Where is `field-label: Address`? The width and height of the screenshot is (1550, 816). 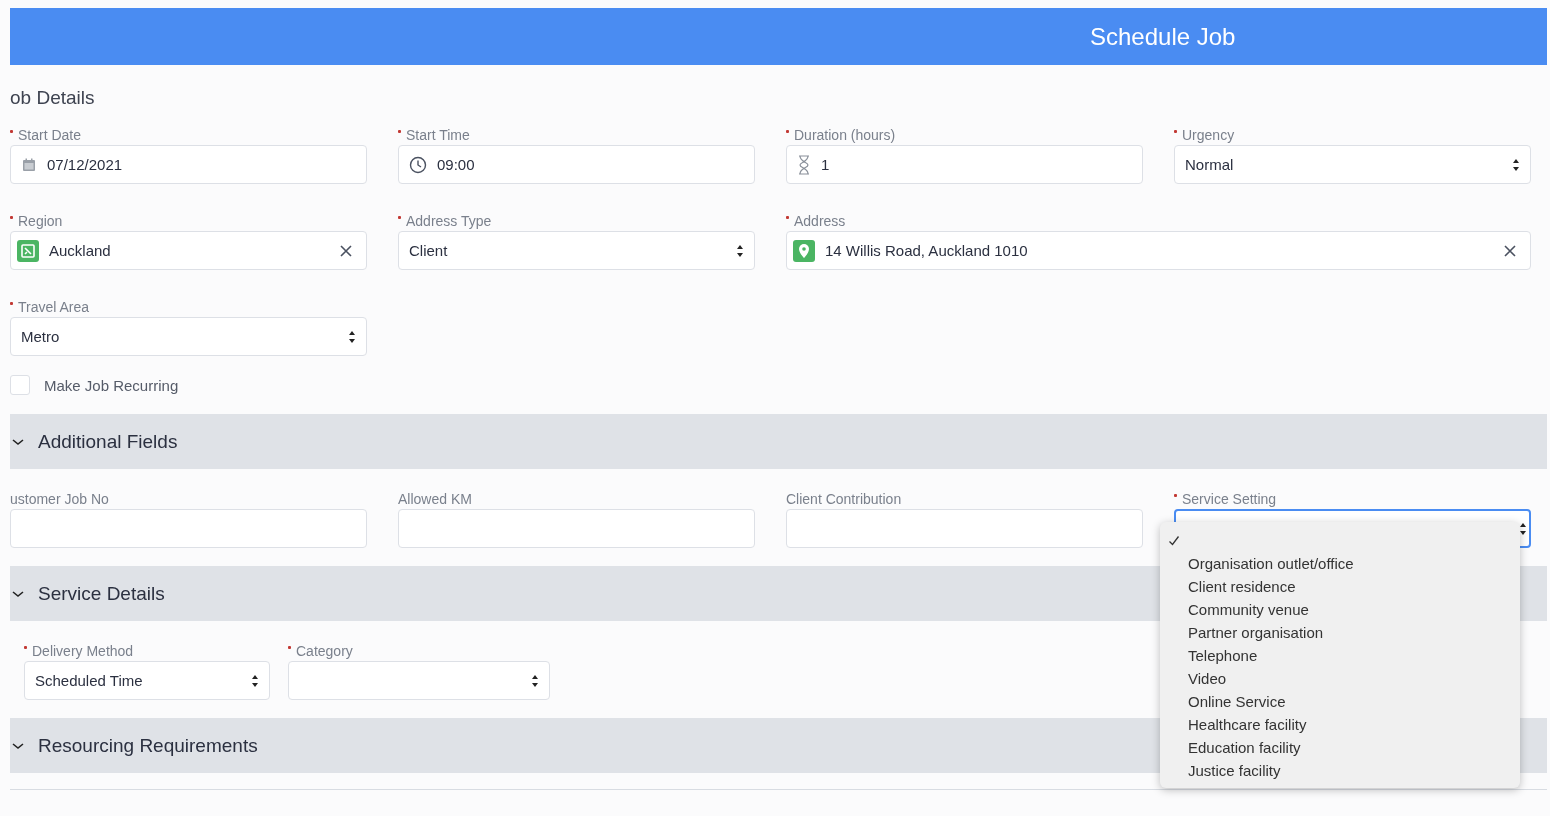
field-label: Address is located at coordinates (820, 221).